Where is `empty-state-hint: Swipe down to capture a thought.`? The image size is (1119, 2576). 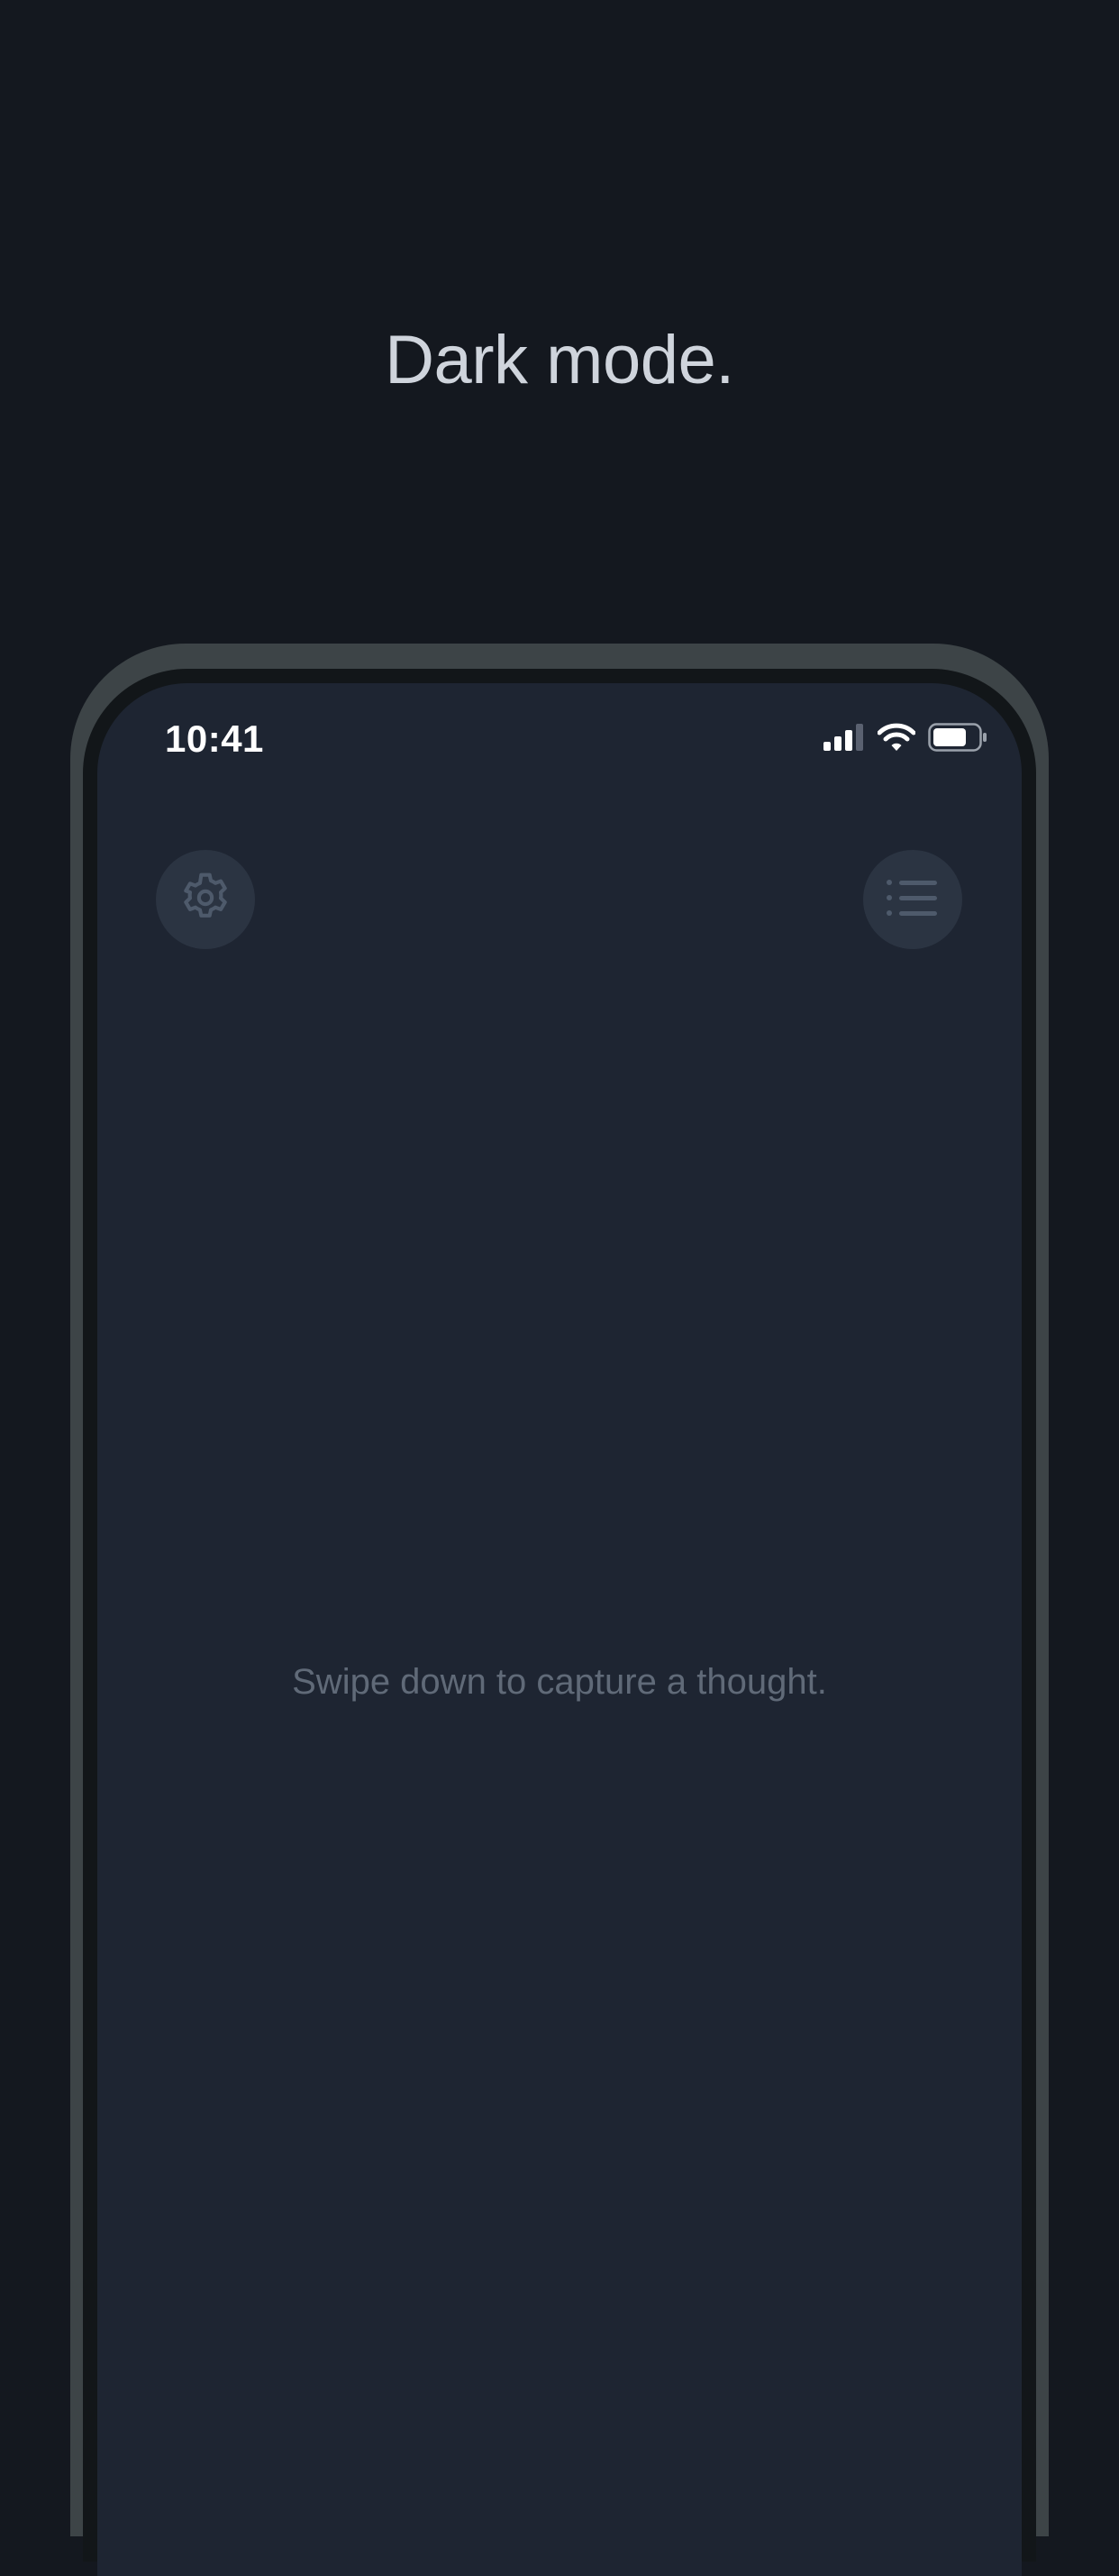 empty-state-hint: Swipe down to capture a thought. is located at coordinates (559, 1682).